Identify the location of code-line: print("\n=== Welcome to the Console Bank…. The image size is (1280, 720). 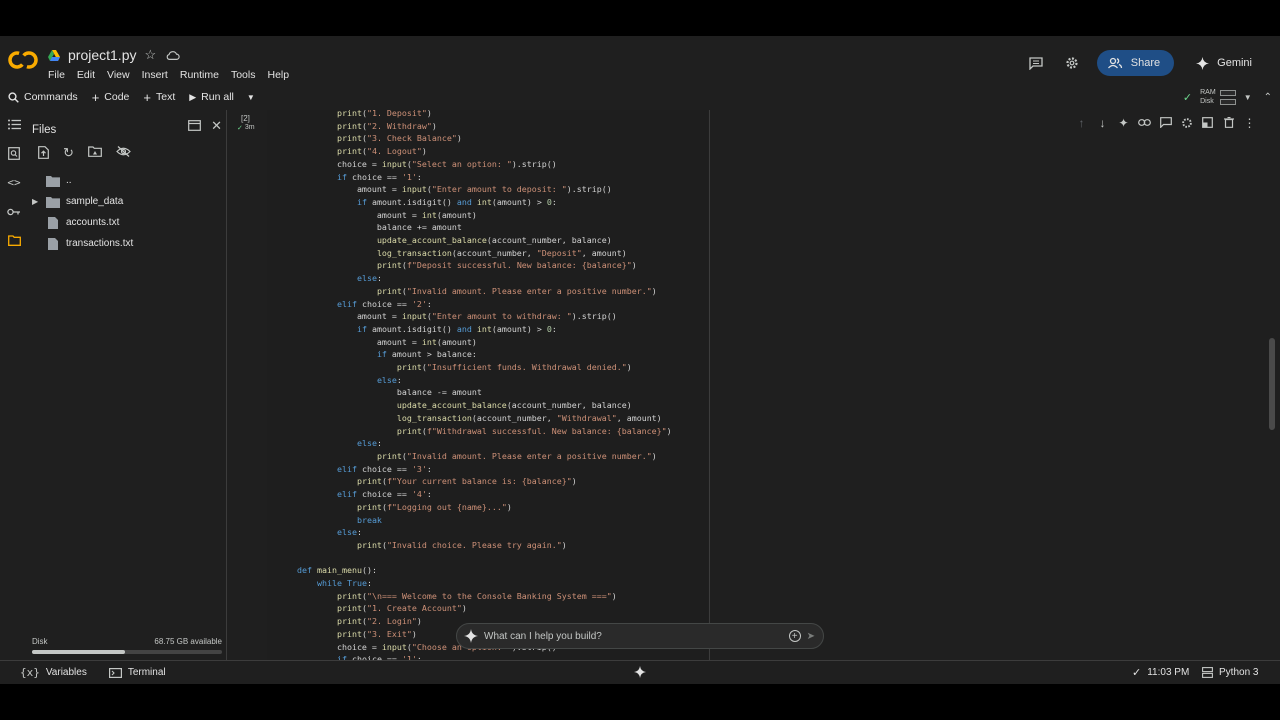
(484, 596).